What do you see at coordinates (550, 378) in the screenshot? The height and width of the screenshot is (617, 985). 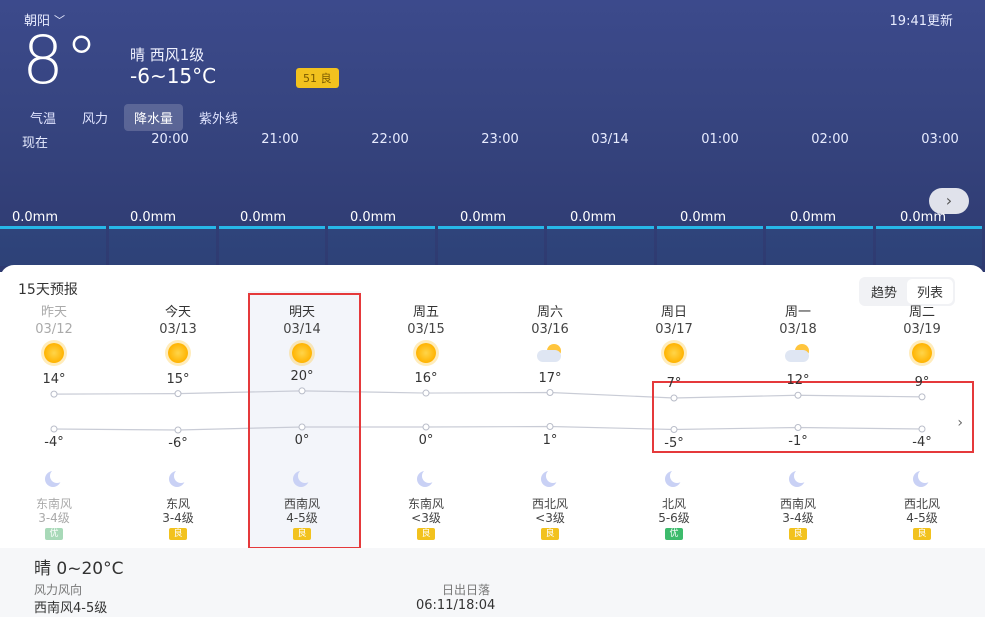 I see `high-temp: 17°` at bounding box center [550, 378].